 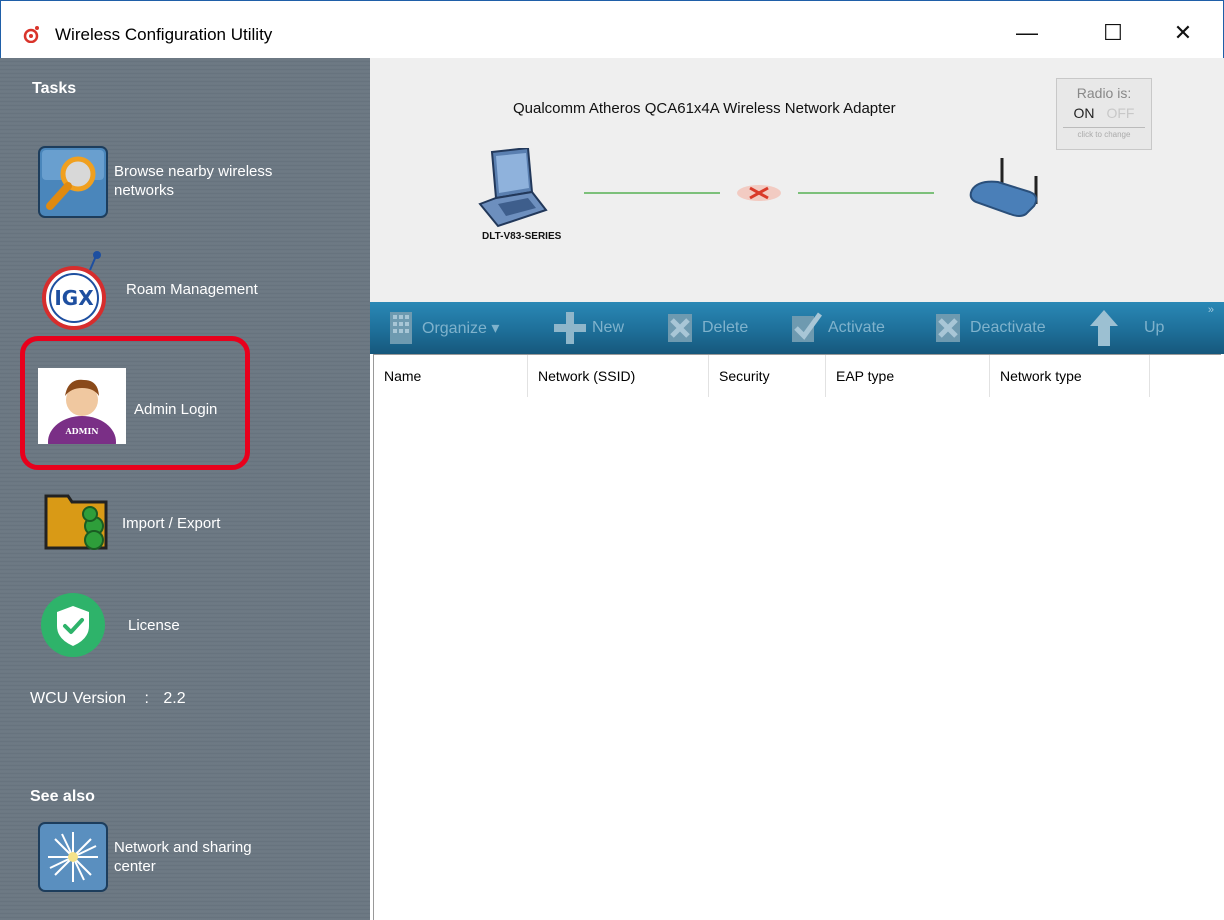 What do you see at coordinates (807, 327) in the screenshot?
I see `activate-icon` at bounding box center [807, 327].